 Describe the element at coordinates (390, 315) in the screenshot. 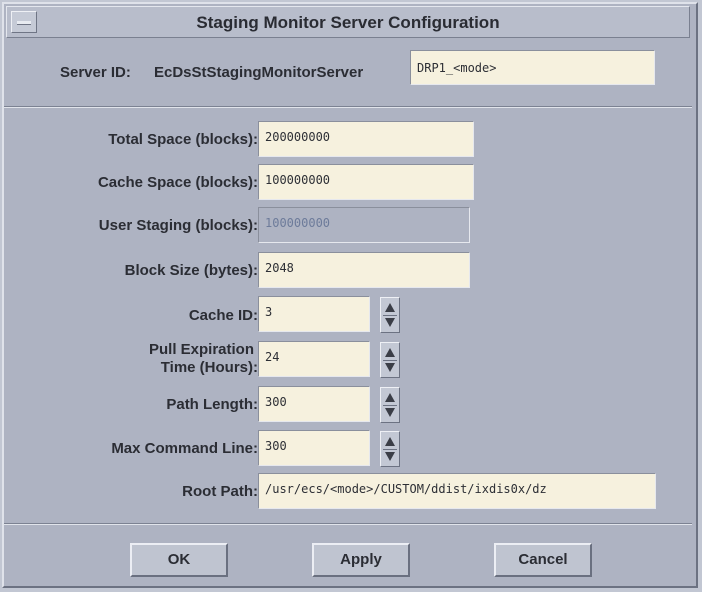

I see `cache-id-spinner` at that location.